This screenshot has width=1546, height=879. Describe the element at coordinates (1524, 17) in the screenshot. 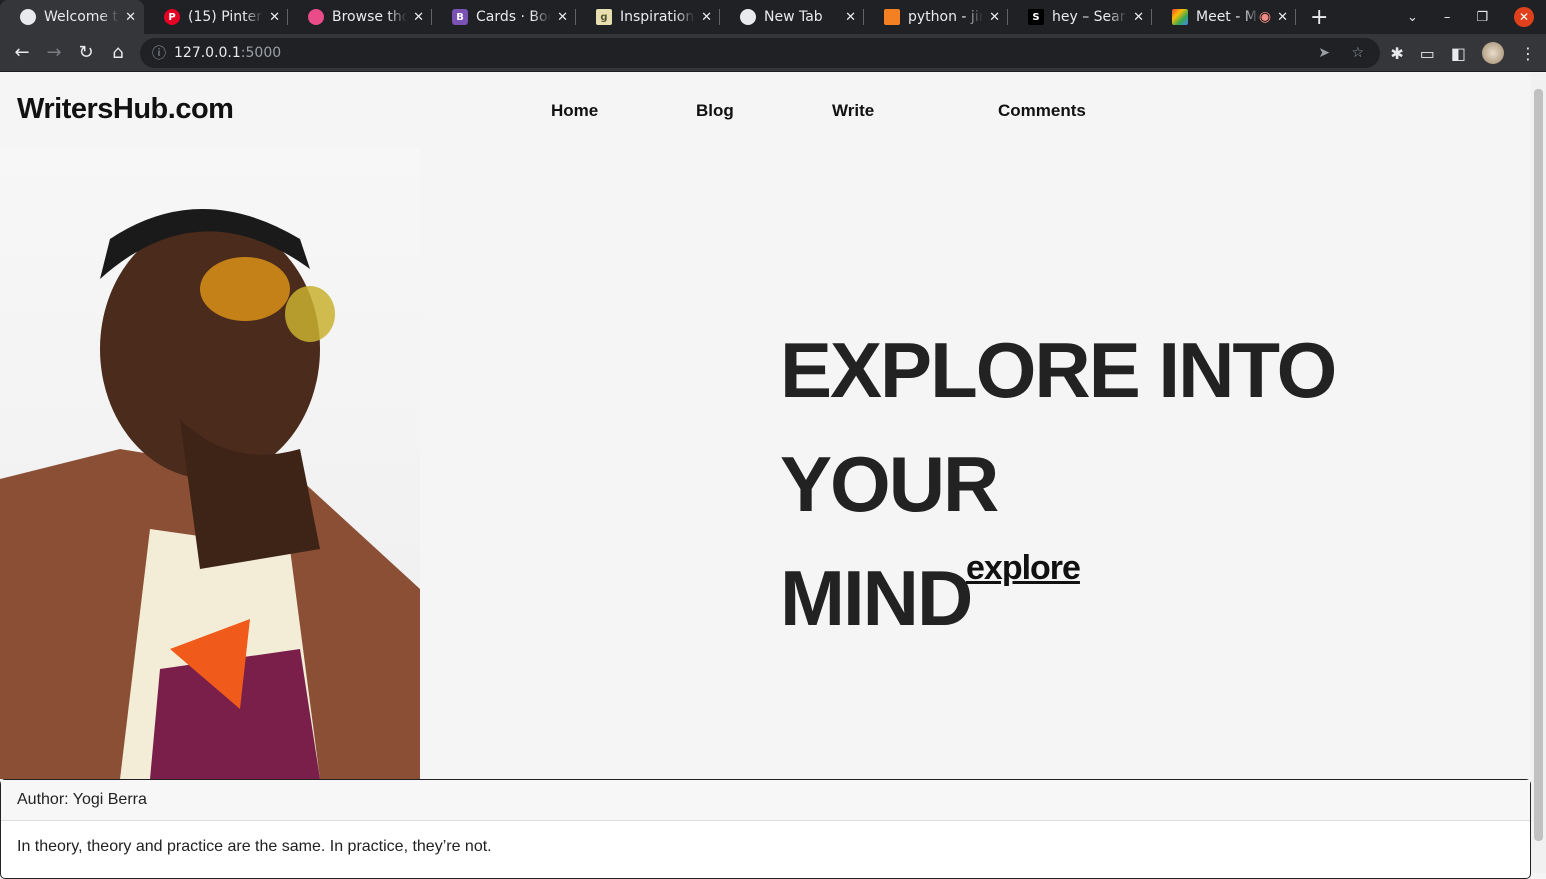

I see `close-window-button: ✕` at that location.